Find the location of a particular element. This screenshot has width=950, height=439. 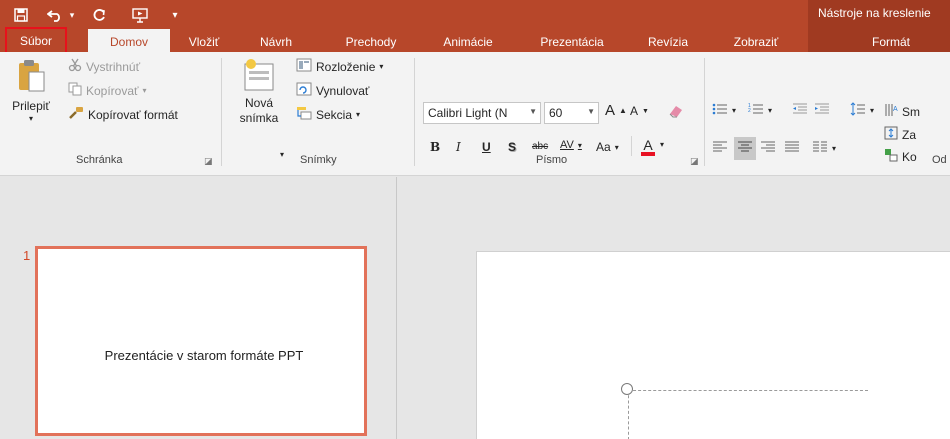

slide-thumbnail-title: Prezentácie v starom formáte PPT is located at coordinates (204, 355).